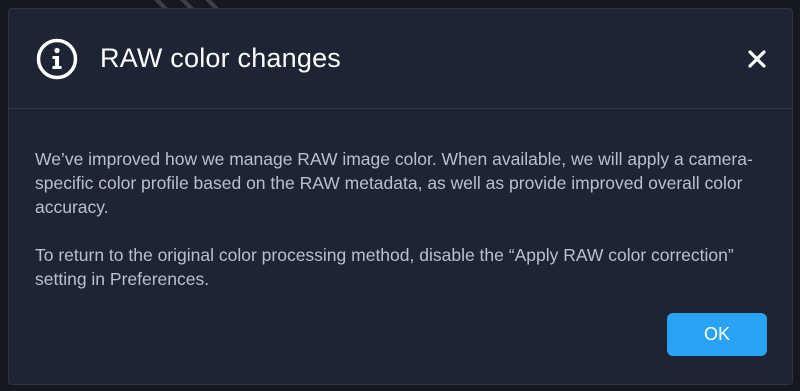 The width and height of the screenshot is (800, 391). Describe the element at coordinates (220, 58) in the screenshot. I see `dialog-title: RAW color changes` at that location.